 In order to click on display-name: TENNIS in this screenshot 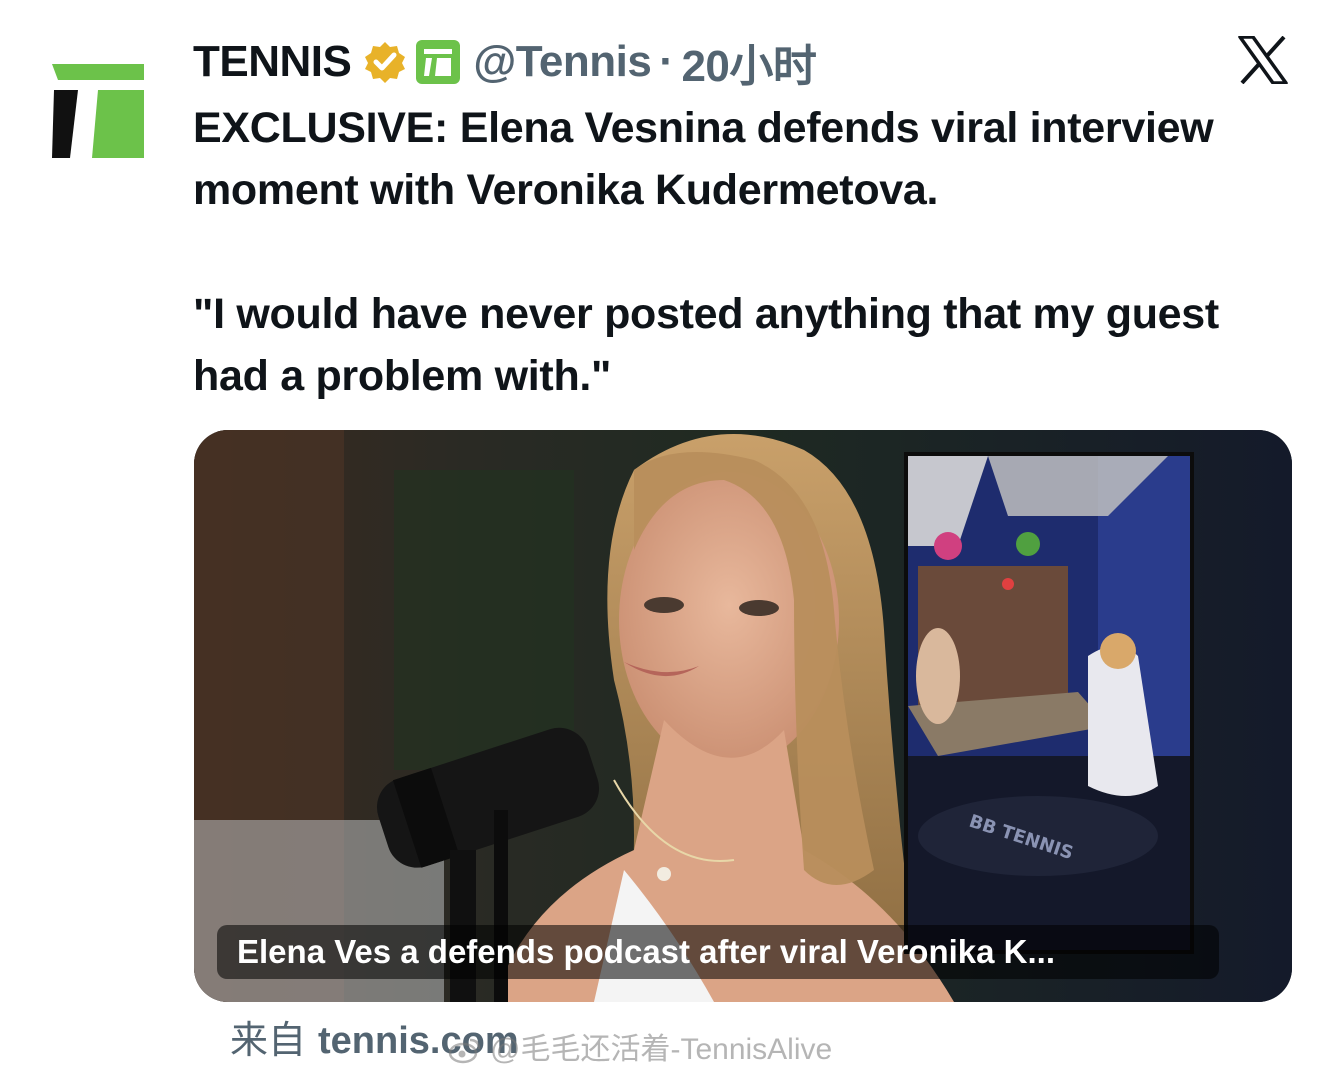, I will do `click(272, 62)`.